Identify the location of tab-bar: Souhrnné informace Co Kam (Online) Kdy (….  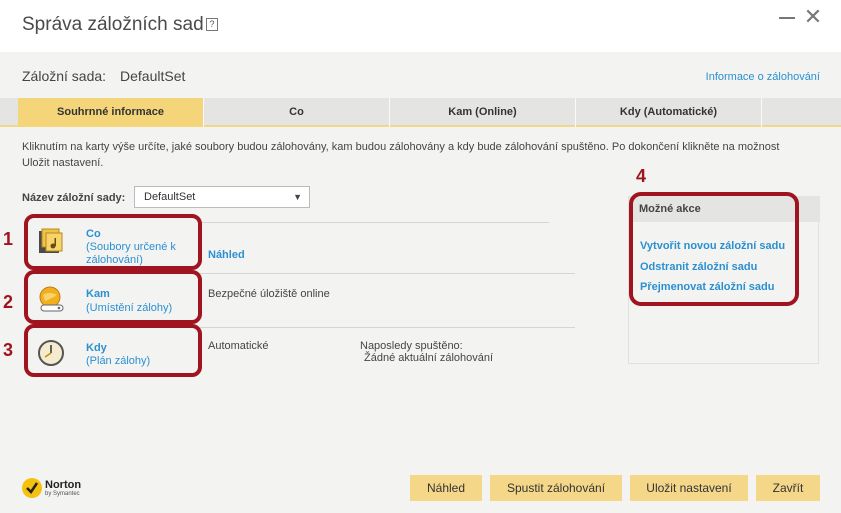
(420, 112).